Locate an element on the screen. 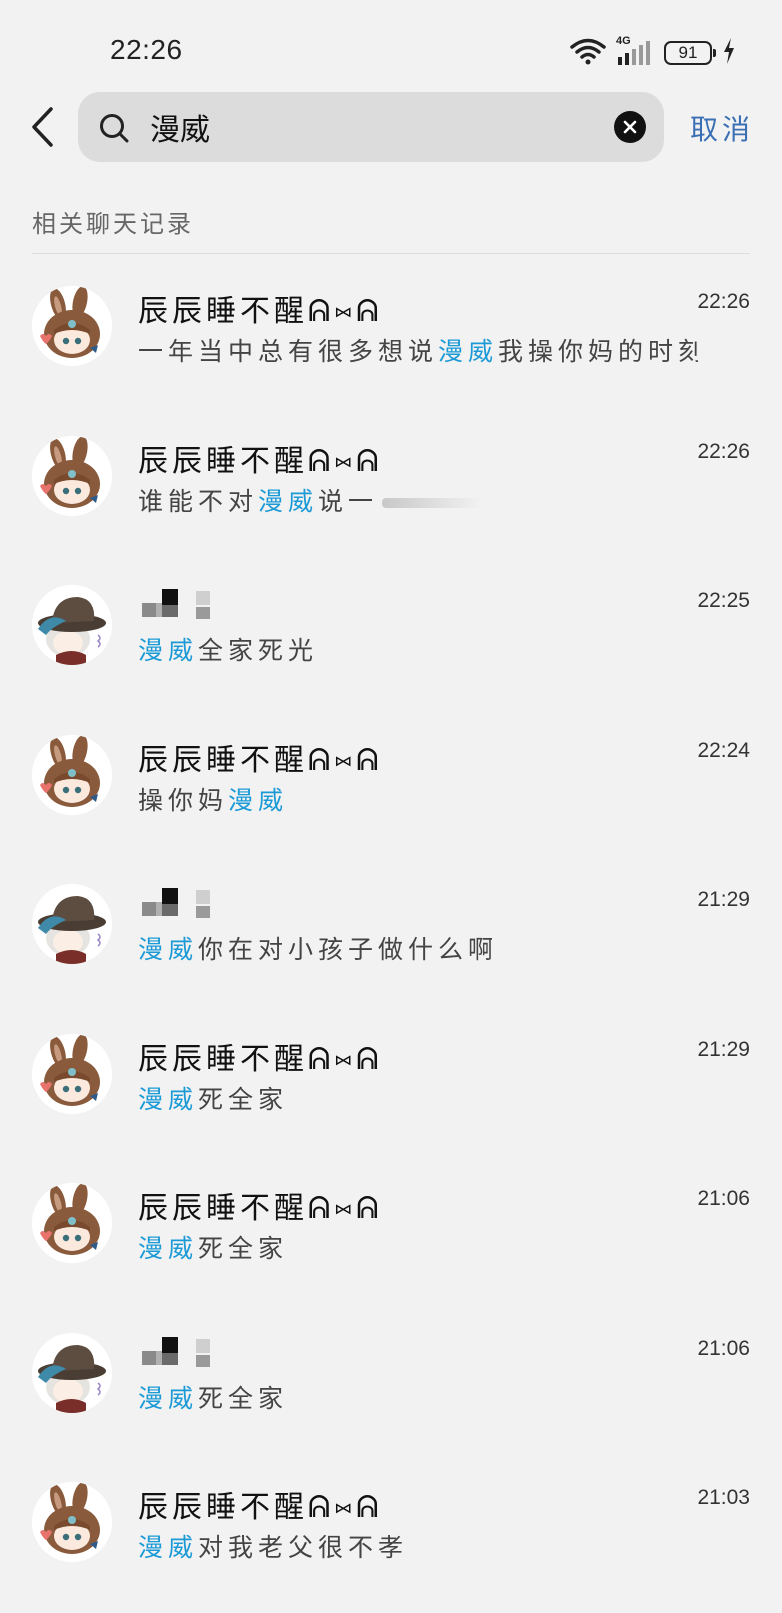 The height and width of the screenshot is (1613, 782). result-item: 辰辰睡不醒ᕱ⑅ᕱ 22:26 一年当中总有很多想说漫威我操你妈的时刻 is located at coordinates (391, 329).